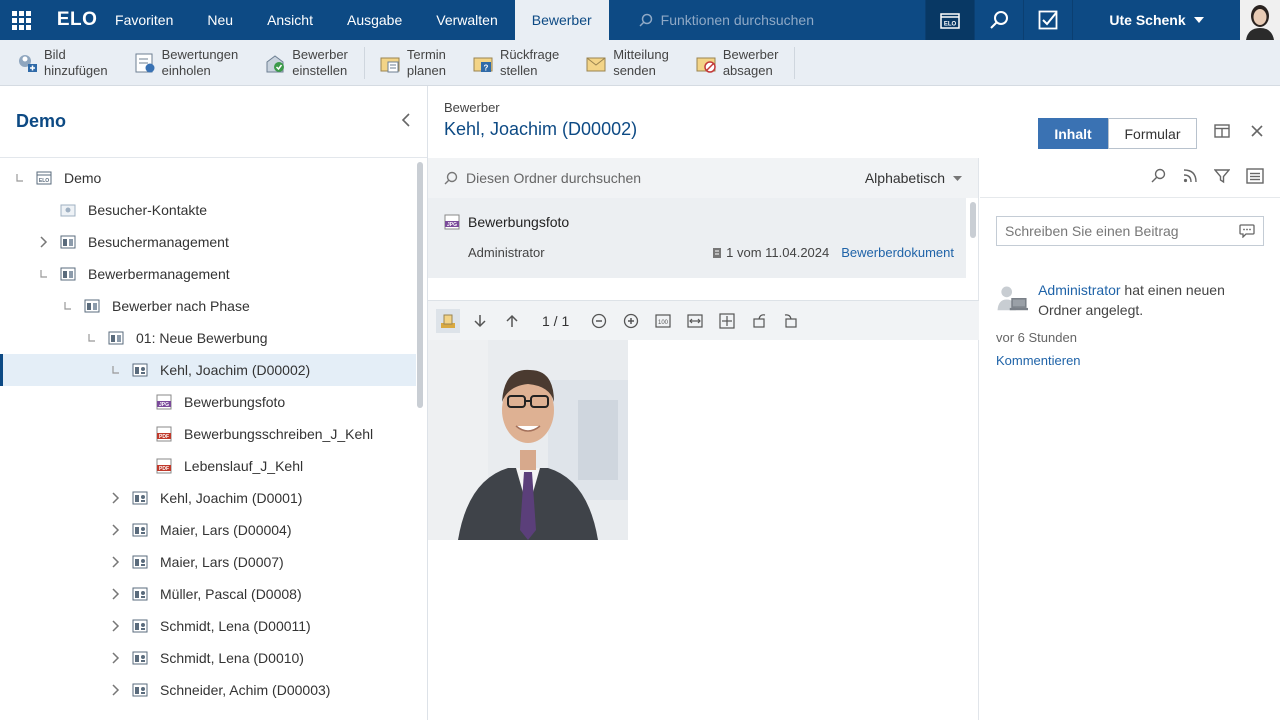 The height and width of the screenshot is (720, 1280). What do you see at coordinates (1130, 231) in the screenshot?
I see `post-input: Schreiben Sie einen Beitrag` at bounding box center [1130, 231].